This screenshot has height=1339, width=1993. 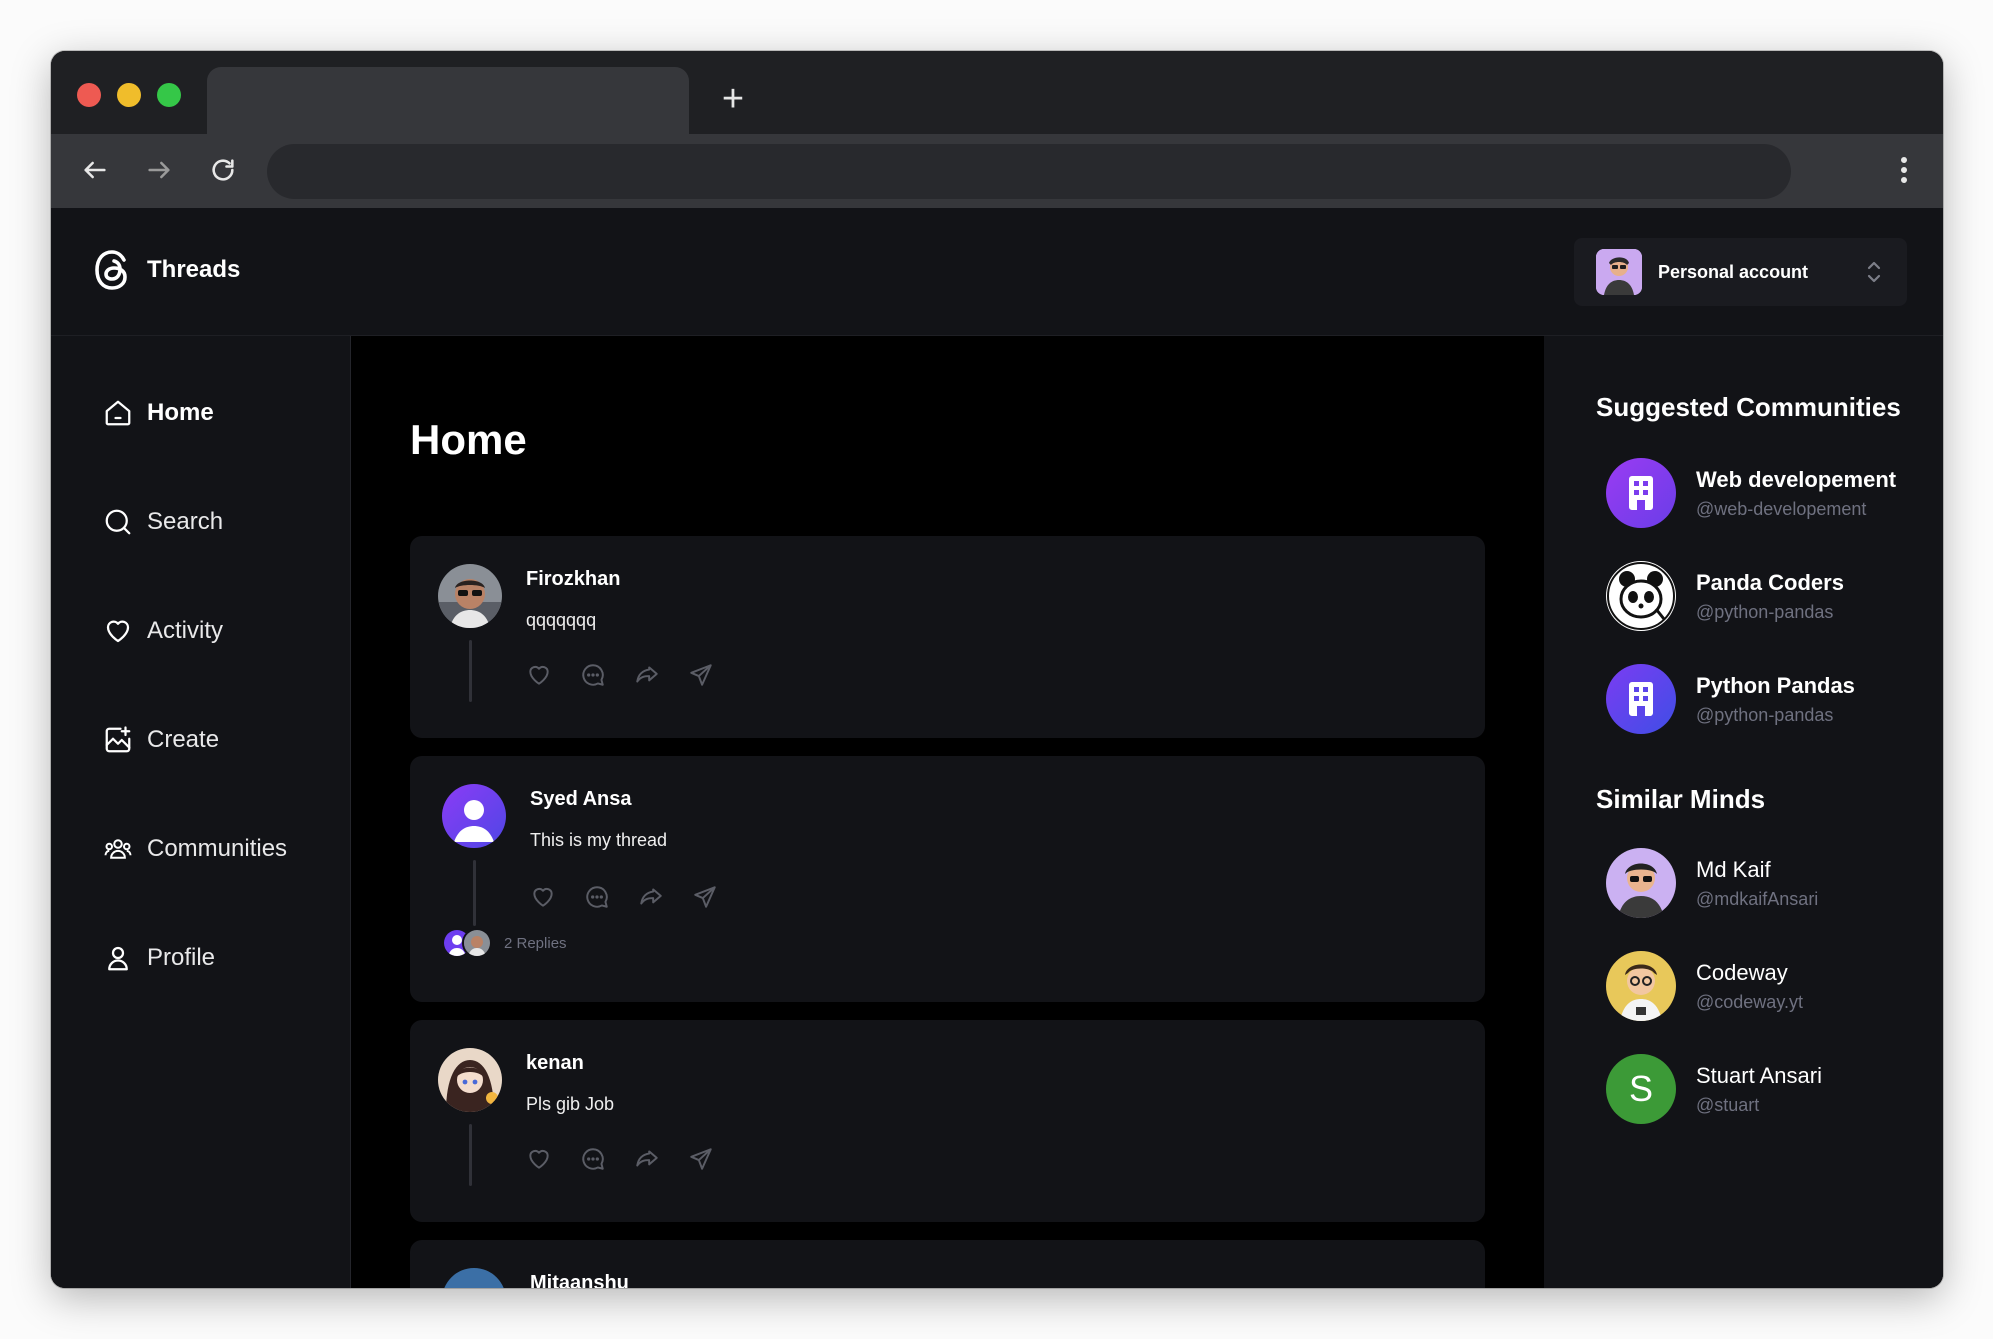 I want to click on thread-card: Syed Ansa This is my thread 2 Replies, so click(x=947, y=879).